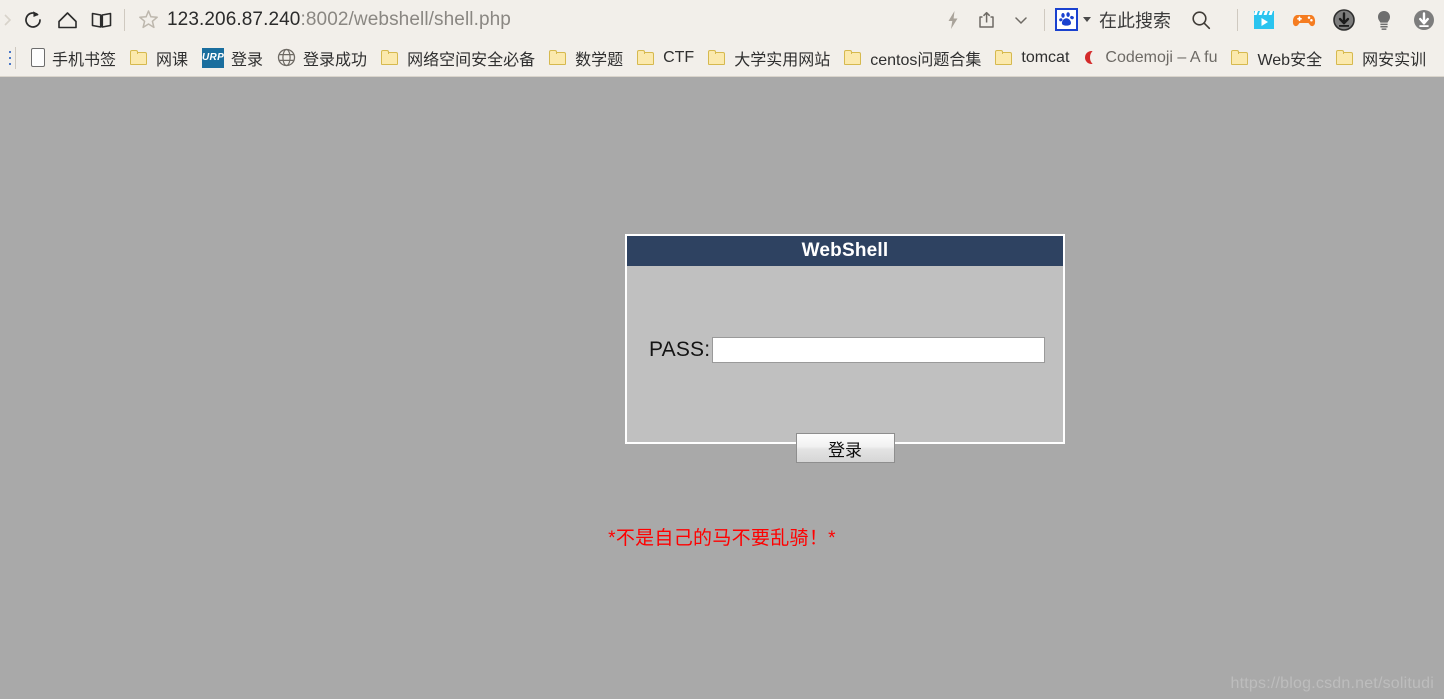 The image size is (1444, 699). I want to click on search-icon, so click(1201, 20).